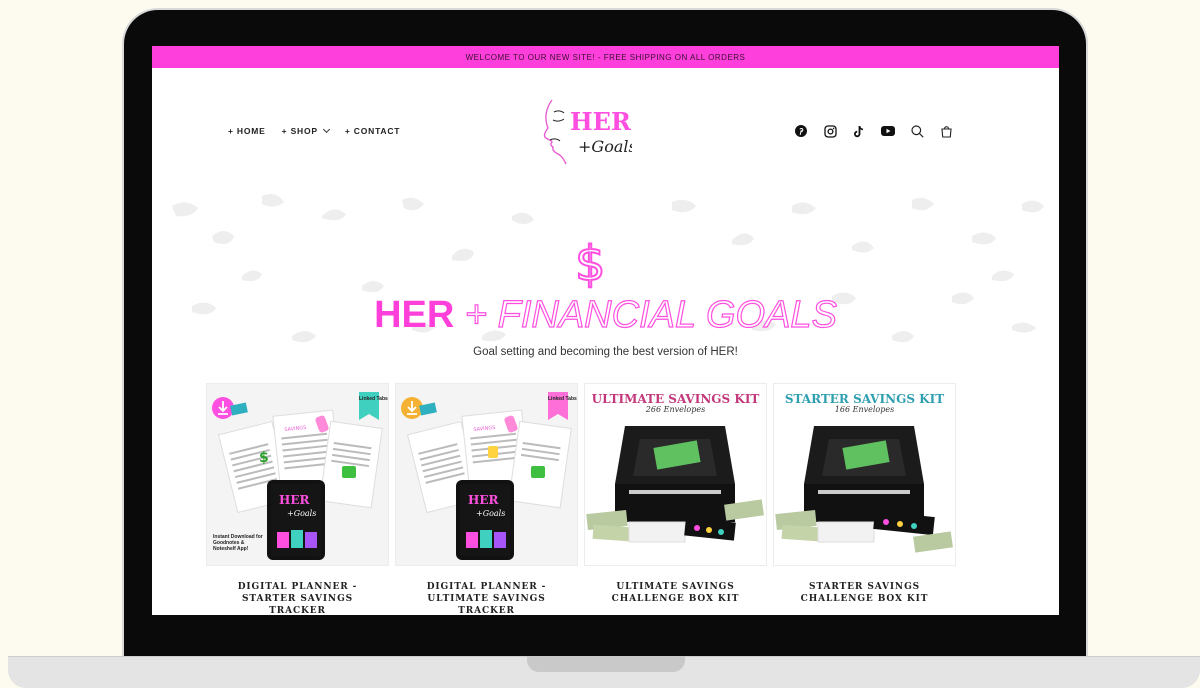 The image size is (1200, 688). I want to click on her-goals-logo: HER +Goals, so click(586, 133).